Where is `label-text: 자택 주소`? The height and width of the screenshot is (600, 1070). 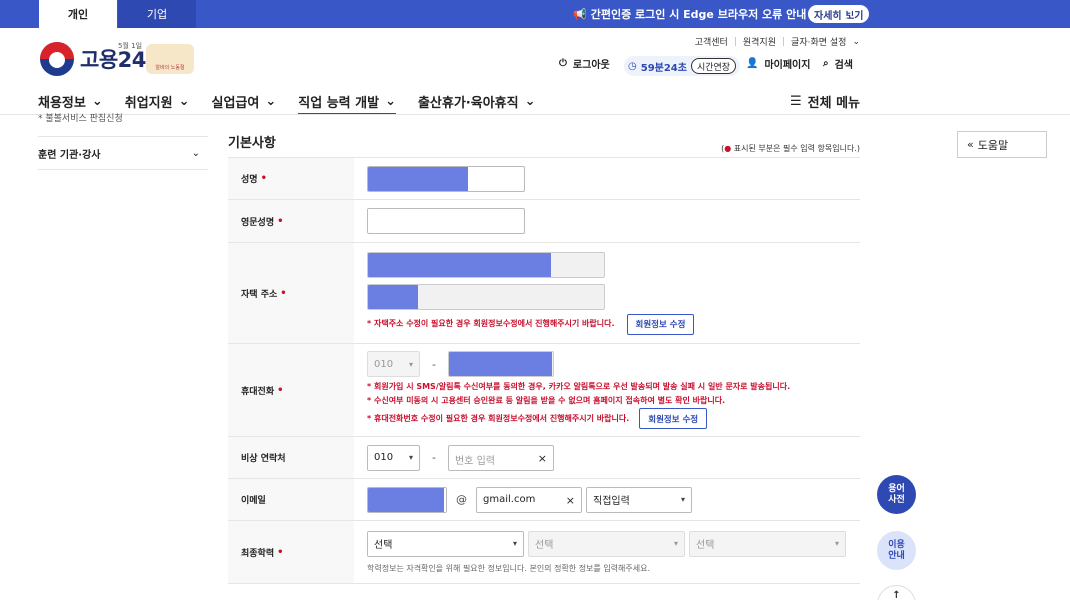
label-text: 자택 주소 is located at coordinates (259, 294).